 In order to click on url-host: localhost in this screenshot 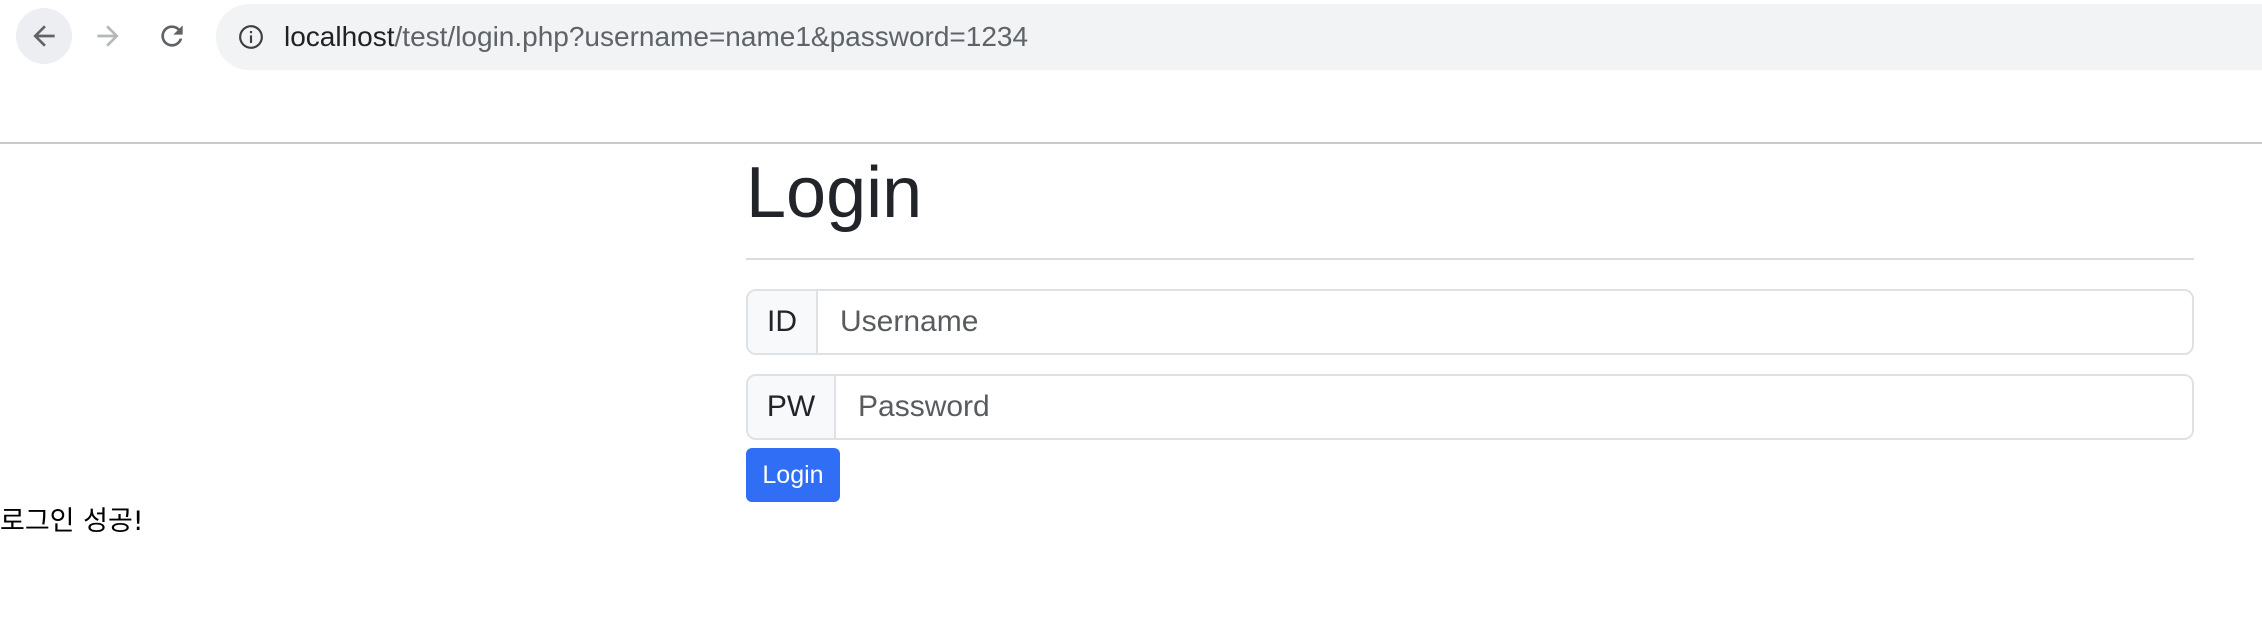, I will do `click(339, 36)`.